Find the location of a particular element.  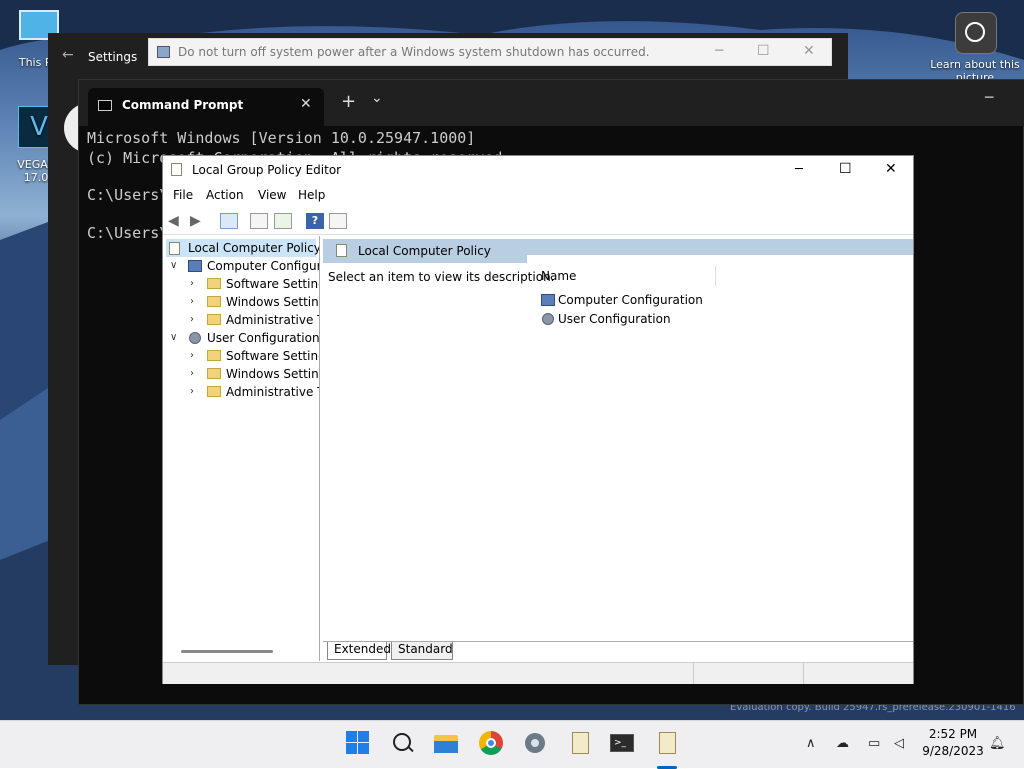

back-arrow-icon: ← is located at coordinates (68, 55).